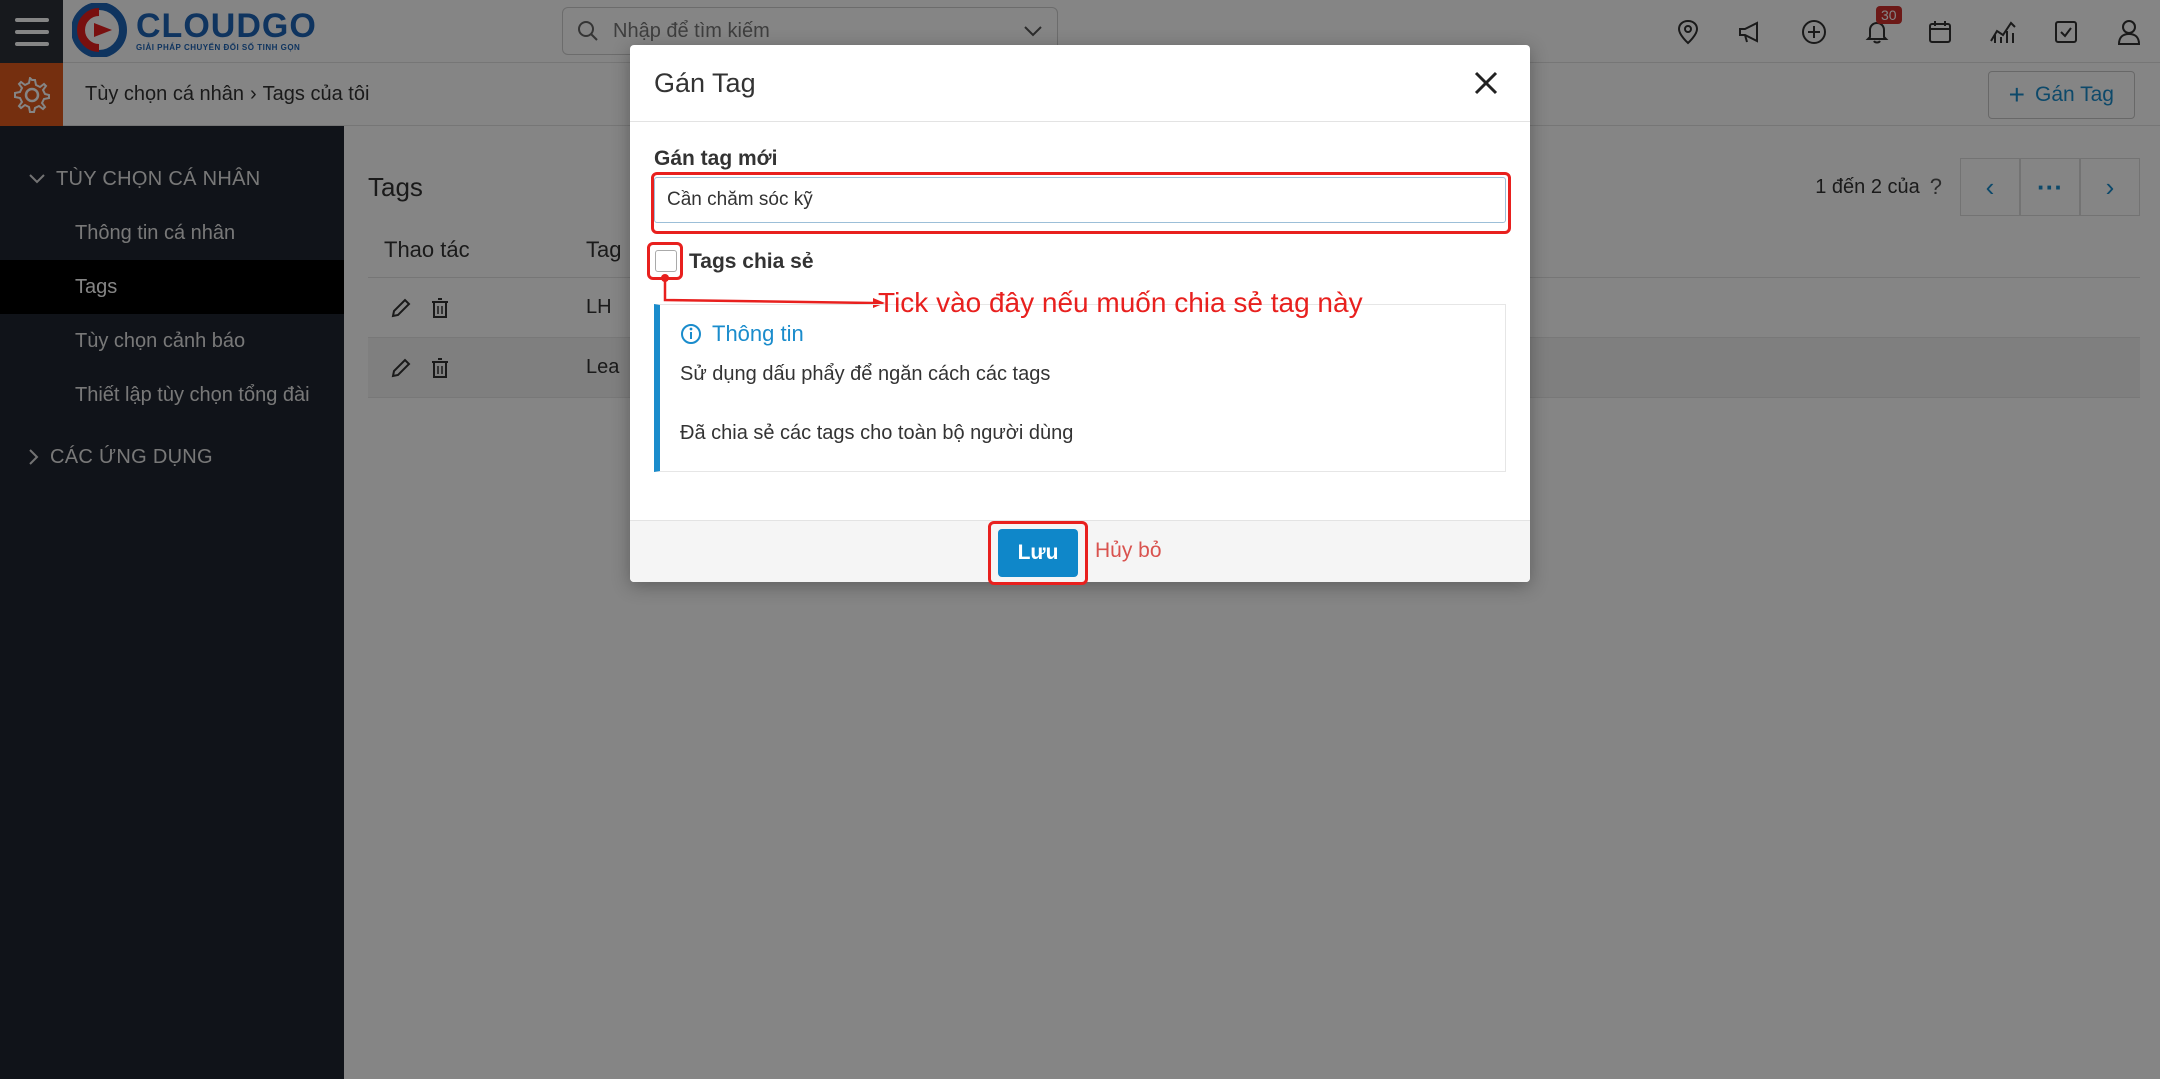 This screenshot has height=1079, width=2160. I want to click on dialog-title: Gán Tag, so click(705, 82).